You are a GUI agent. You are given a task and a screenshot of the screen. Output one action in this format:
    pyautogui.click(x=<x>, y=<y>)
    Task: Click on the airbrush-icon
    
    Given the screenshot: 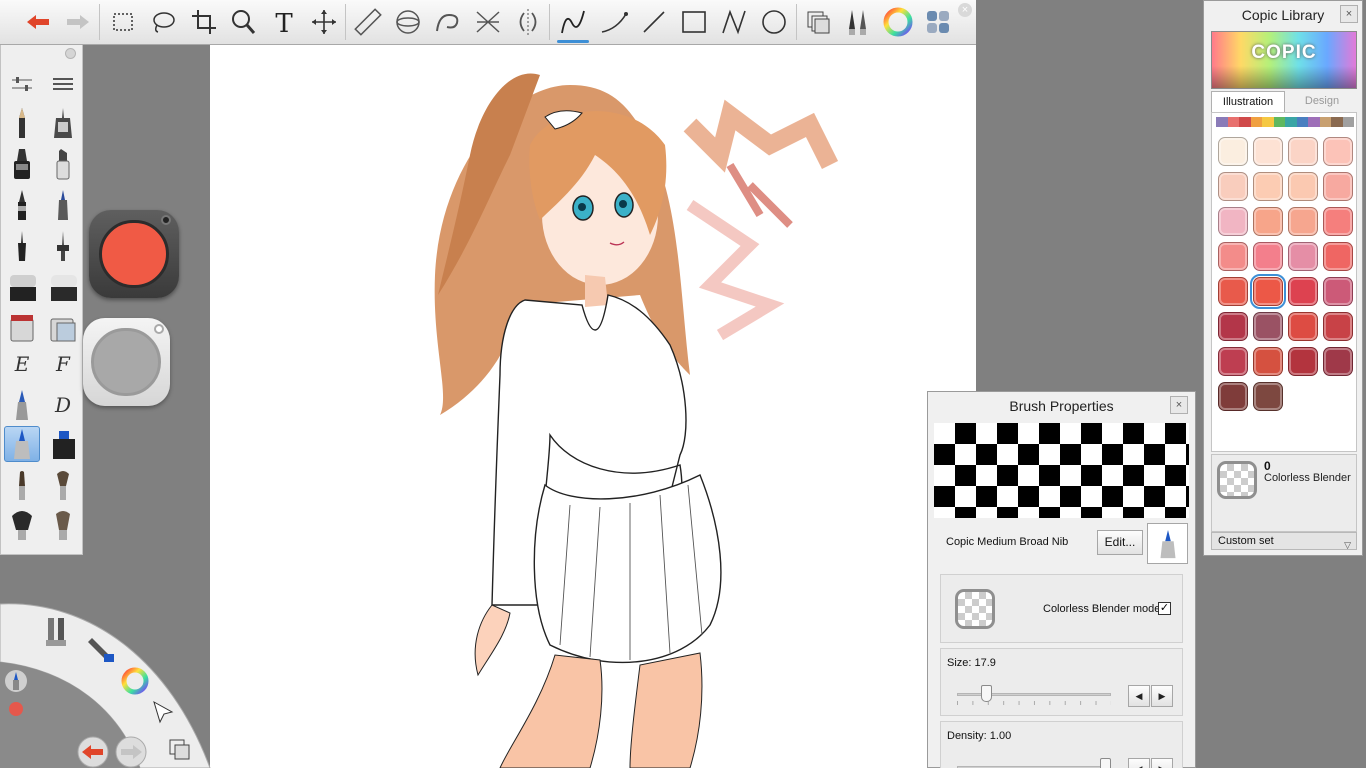 What is the action you would take?
    pyautogui.click(x=22, y=288)
    